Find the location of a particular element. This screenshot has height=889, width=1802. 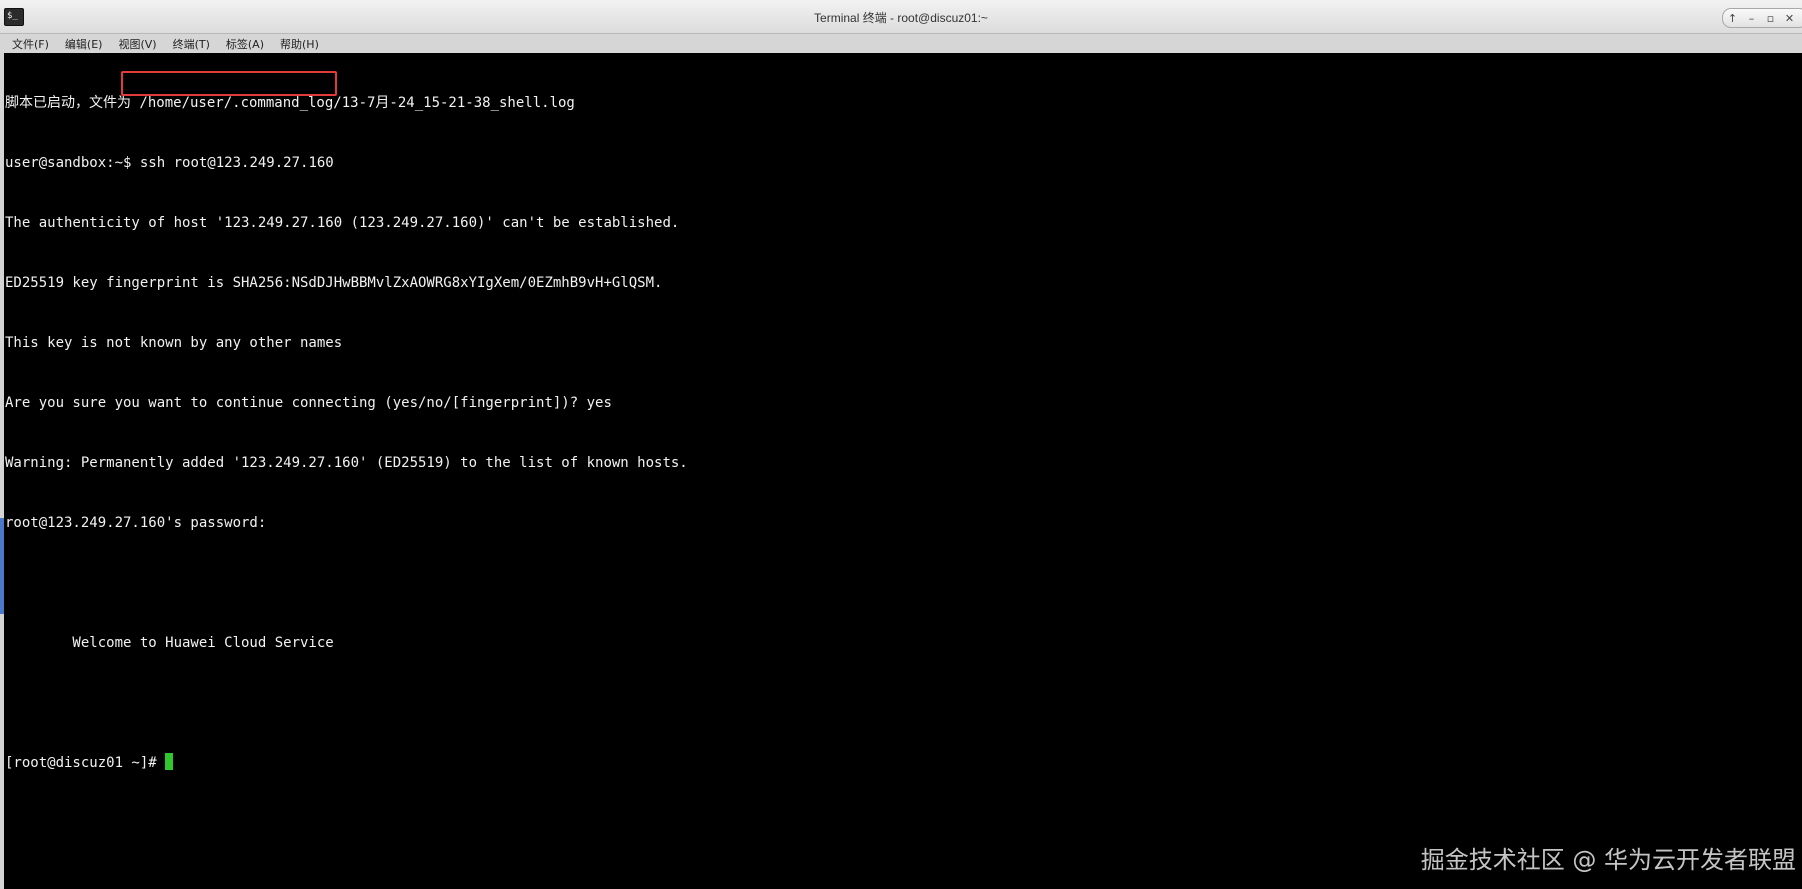

keep-above-button: ↑ is located at coordinates (1733, 18).